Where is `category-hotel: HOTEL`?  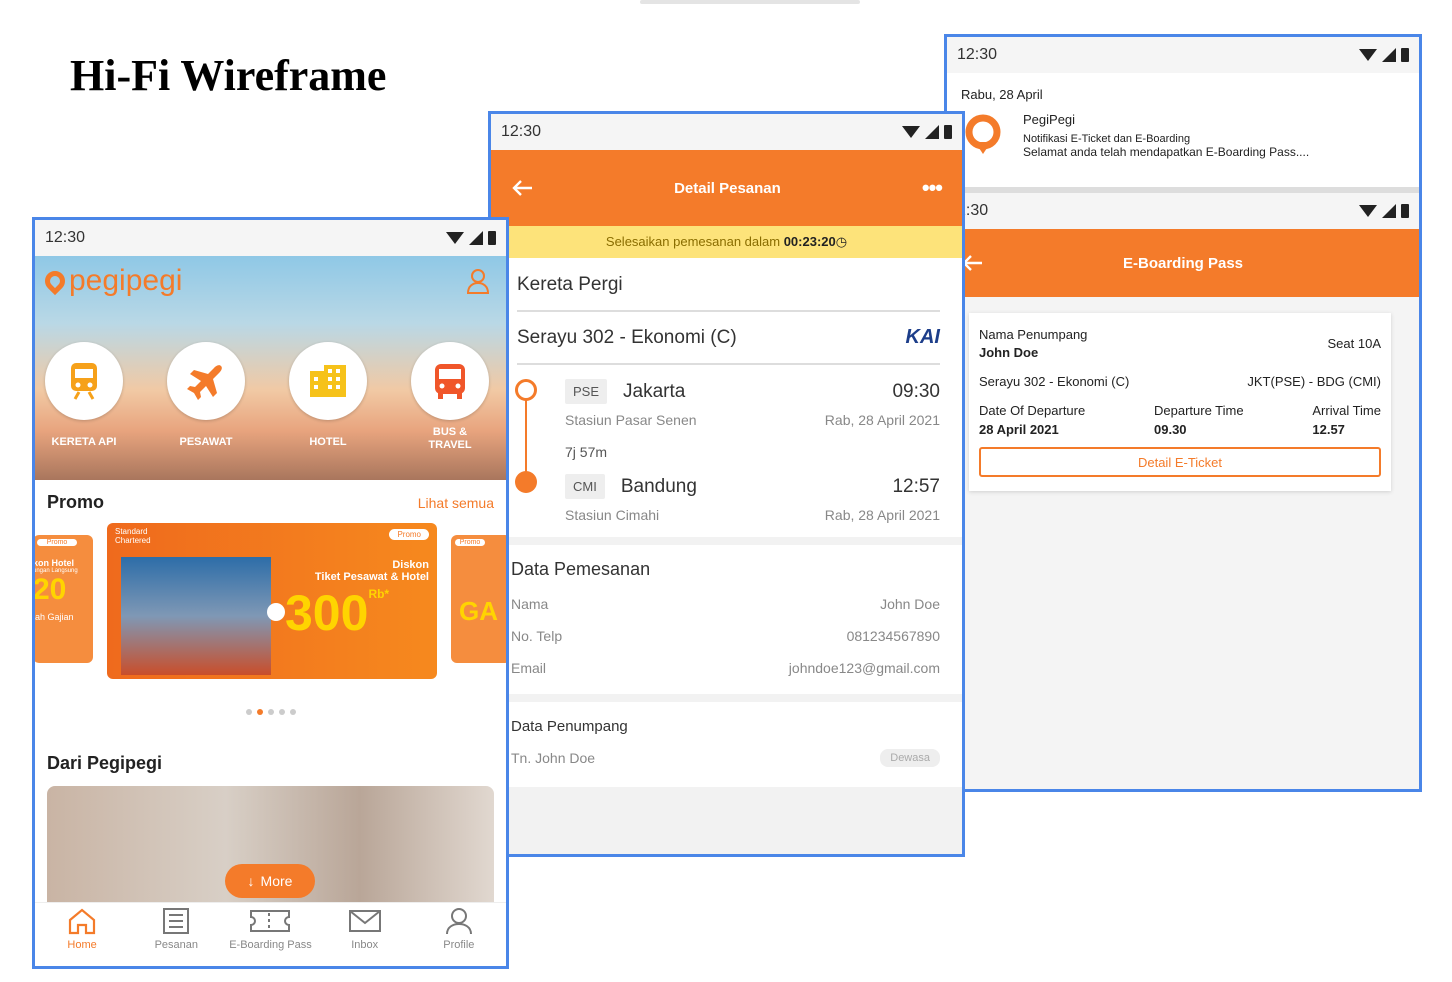 category-hotel: HOTEL is located at coordinates (328, 397).